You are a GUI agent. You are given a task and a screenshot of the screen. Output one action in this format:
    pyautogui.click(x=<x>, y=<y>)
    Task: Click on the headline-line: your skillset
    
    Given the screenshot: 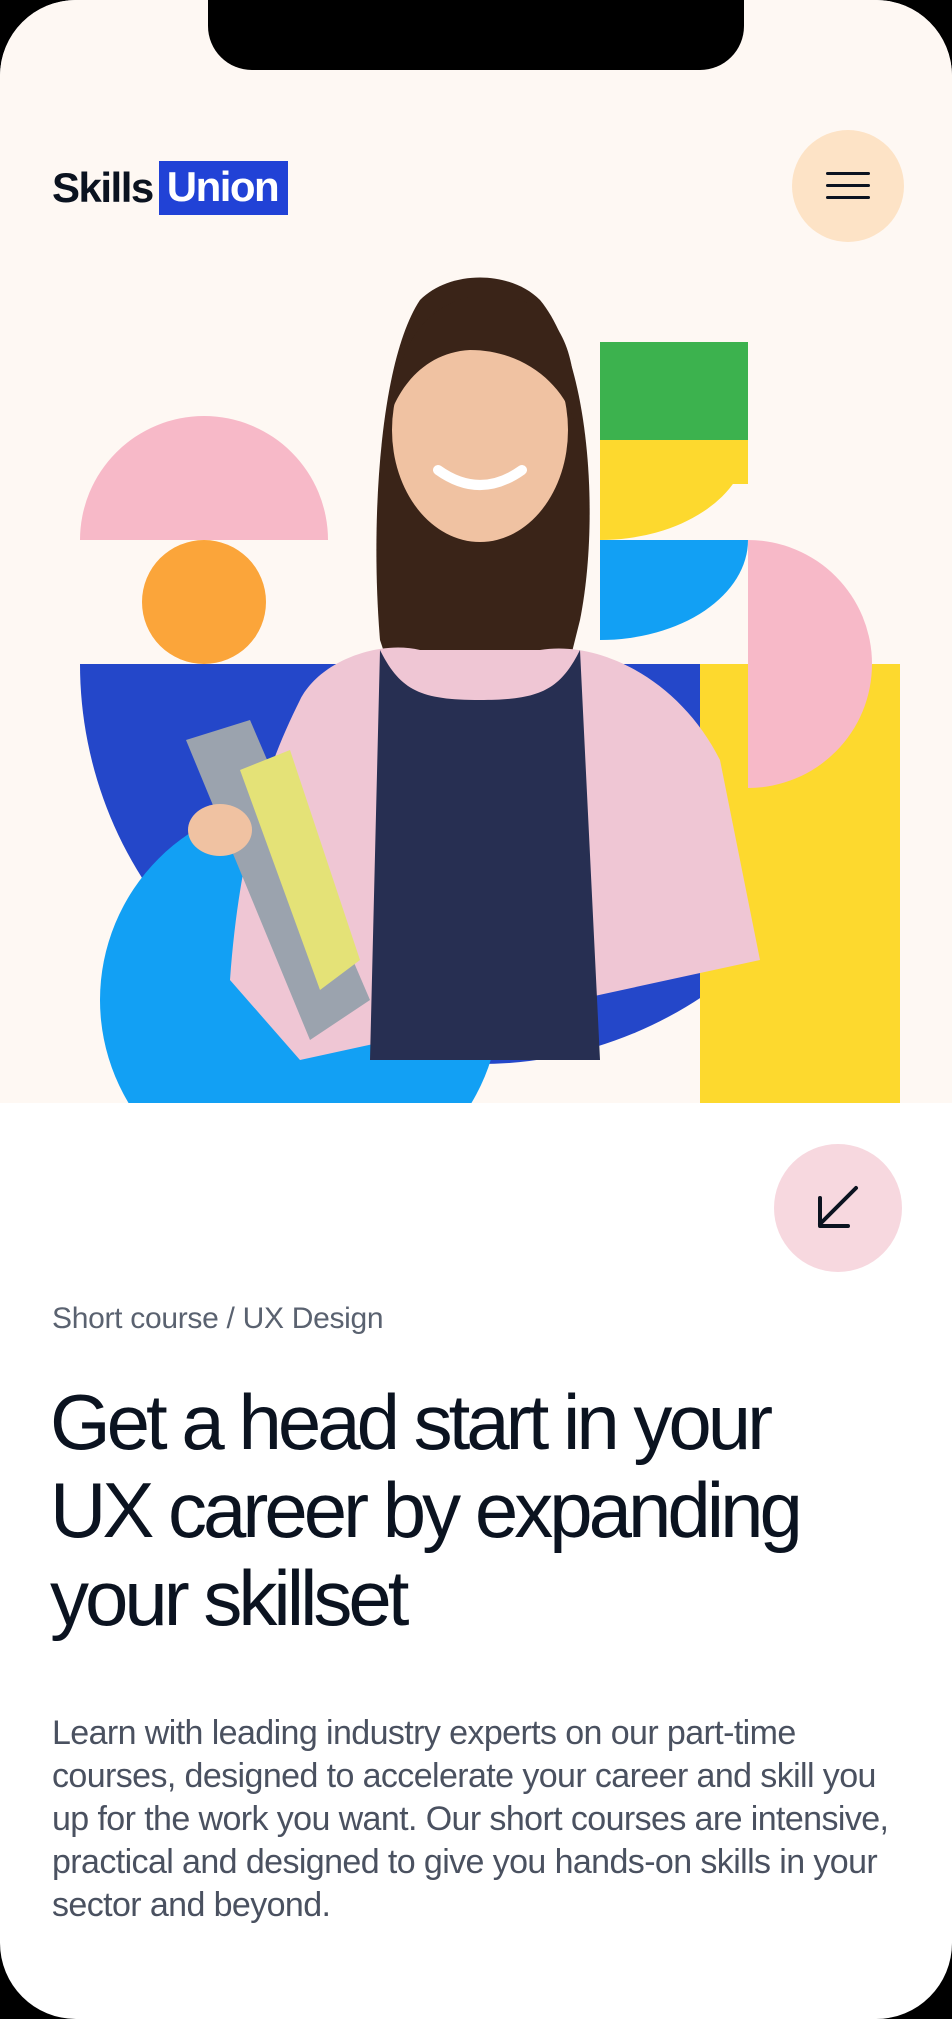 What is the action you would take?
    pyautogui.click(x=229, y=1598)
    